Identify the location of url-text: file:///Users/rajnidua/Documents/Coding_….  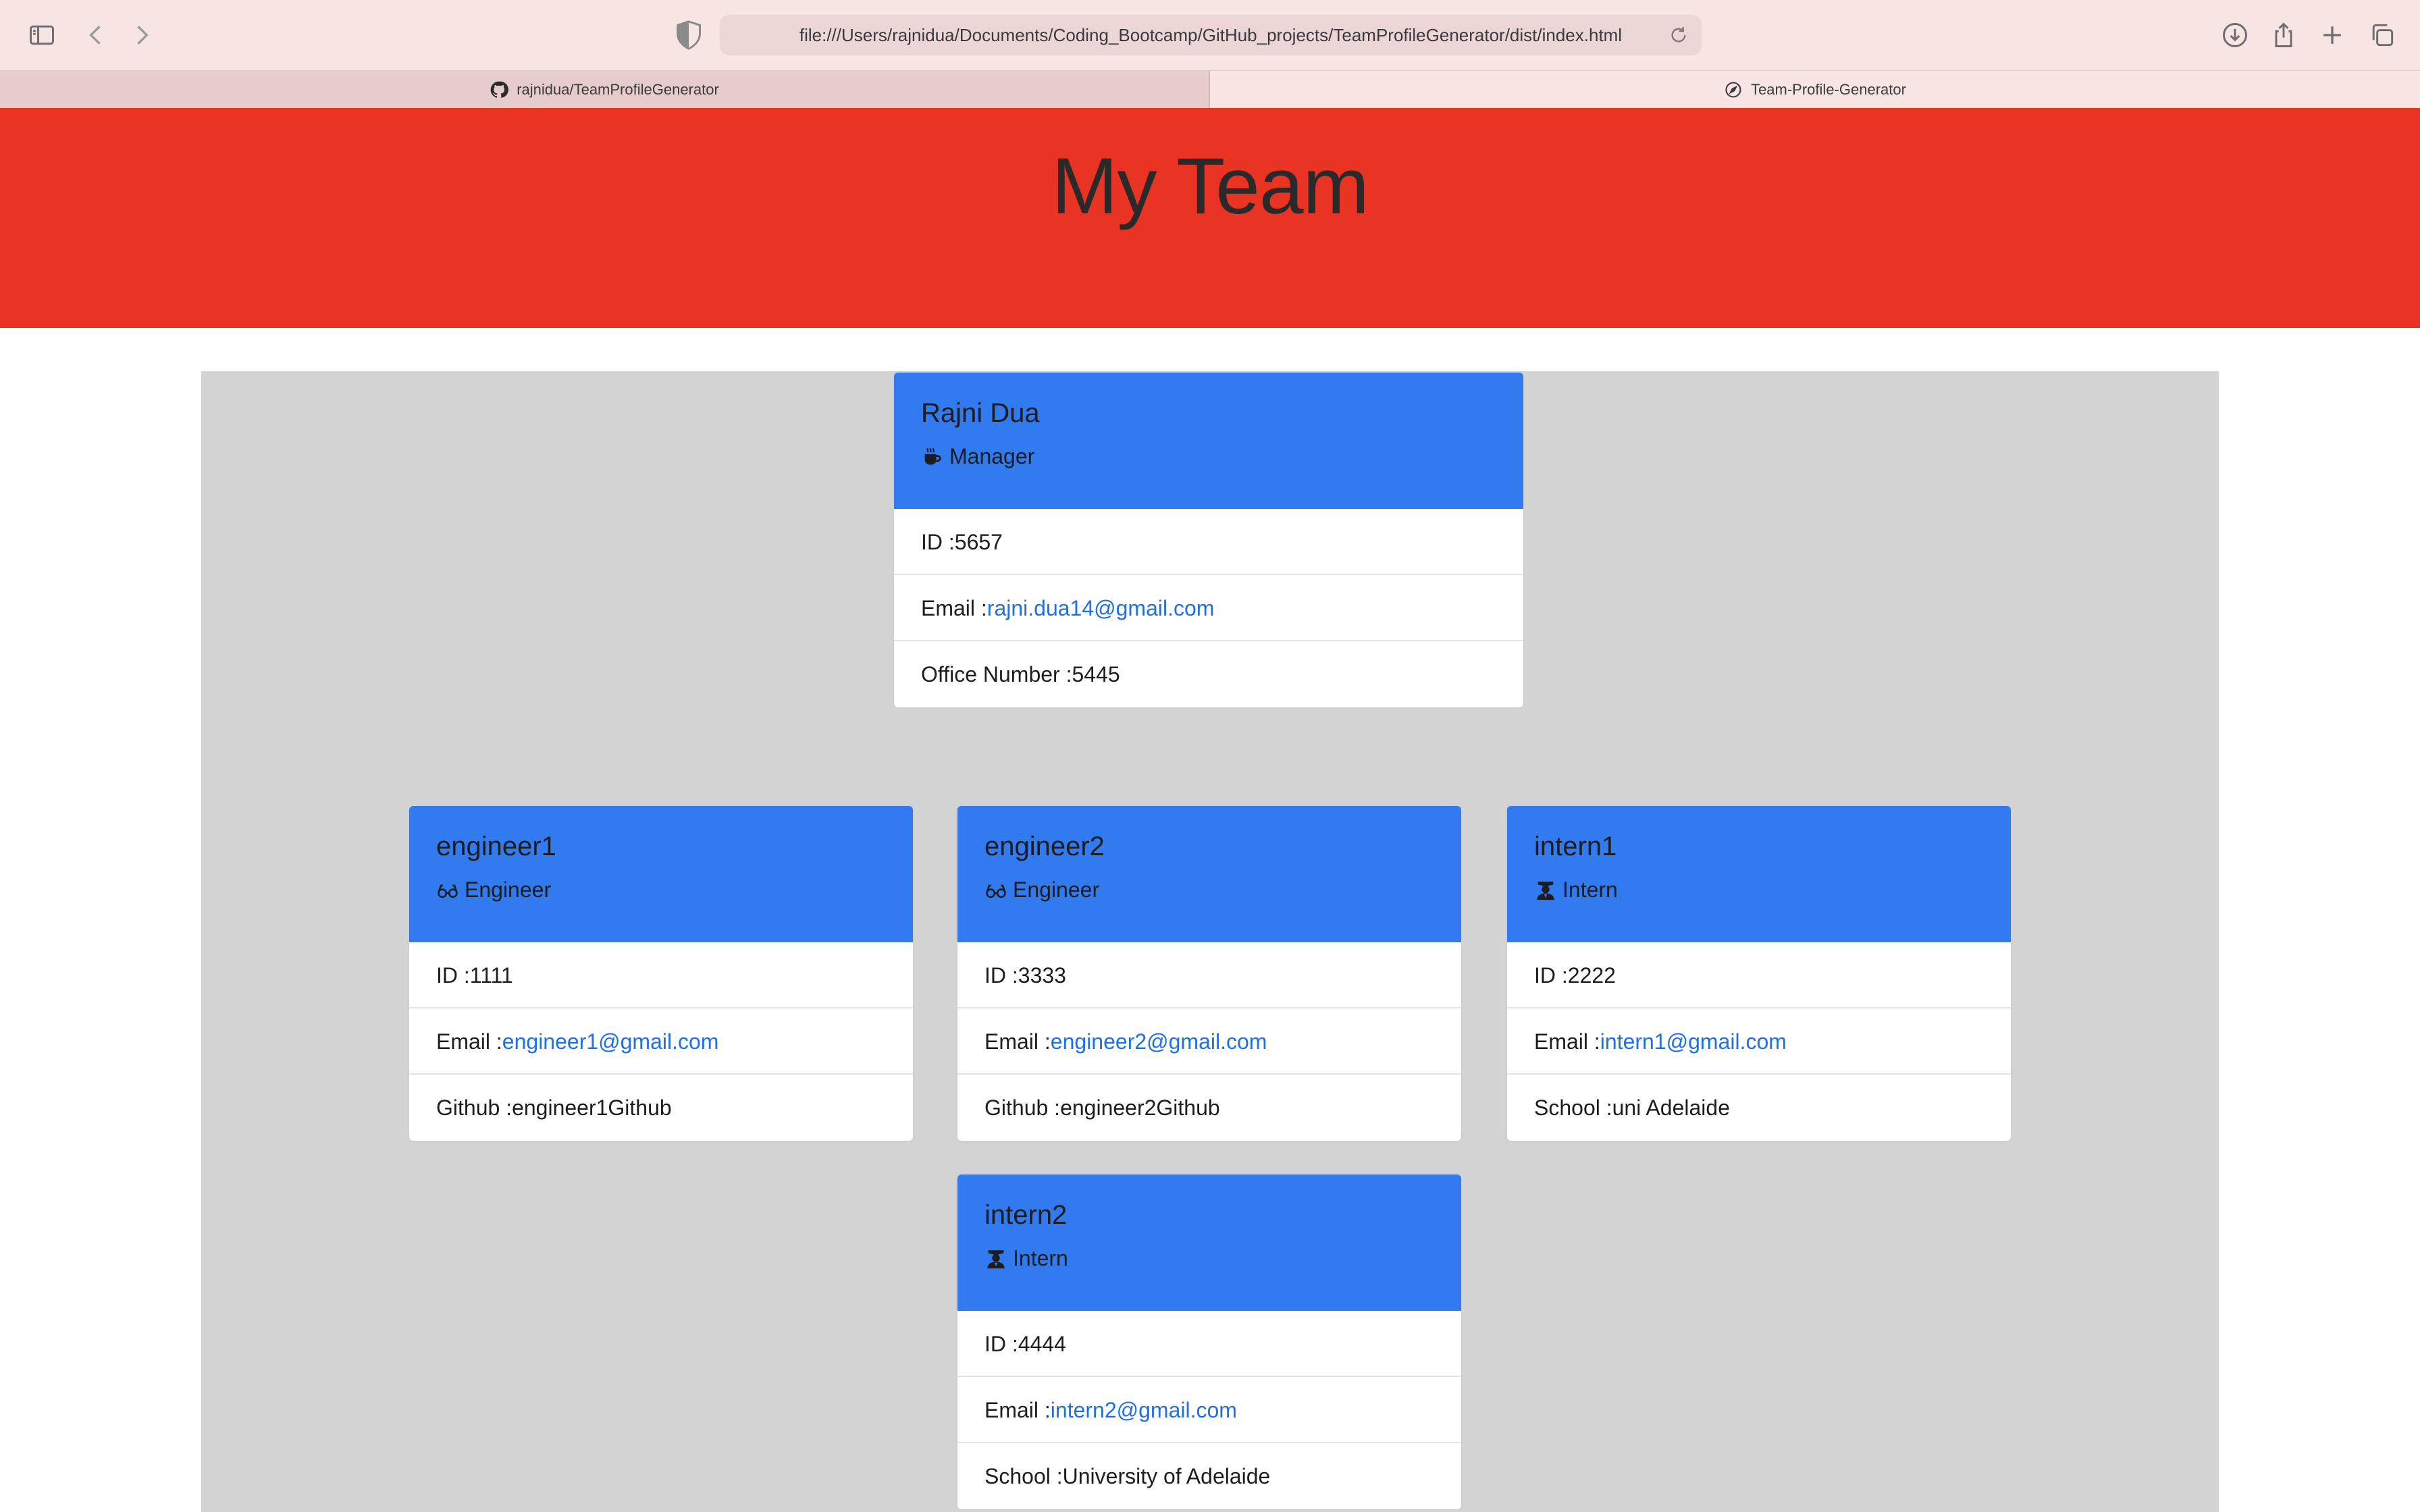
(1210, 35).